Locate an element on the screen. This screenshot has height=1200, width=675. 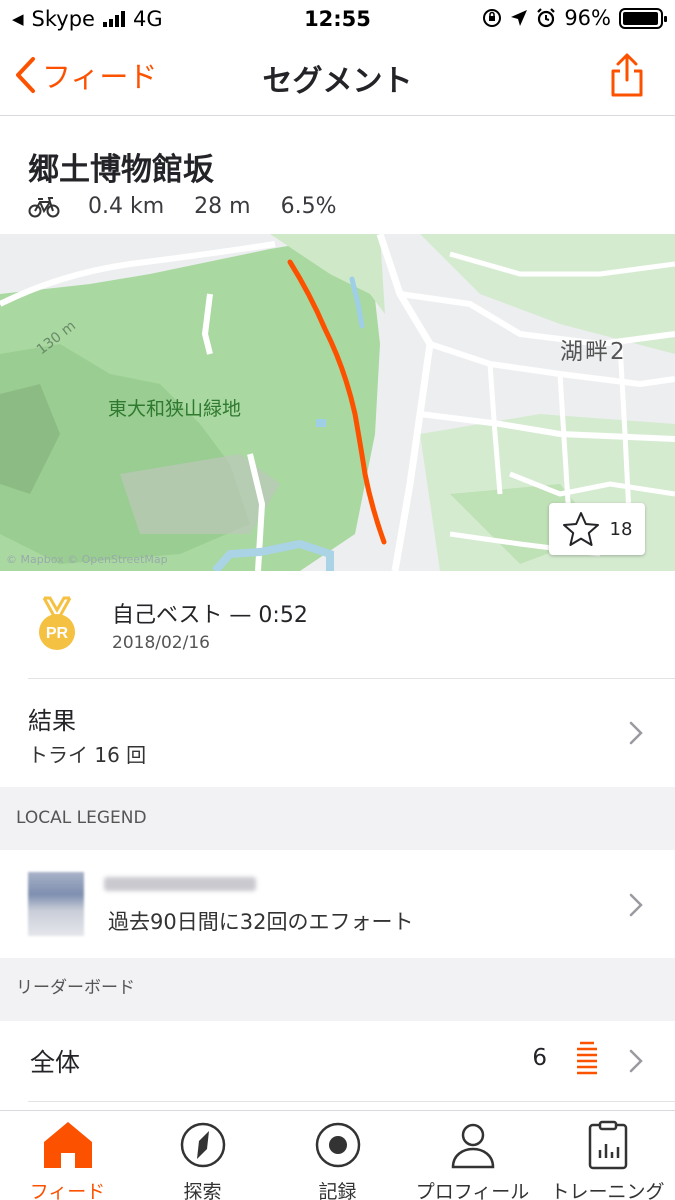
results-row: 結果 トライ 16 回 is located at coordinates (337, 733).